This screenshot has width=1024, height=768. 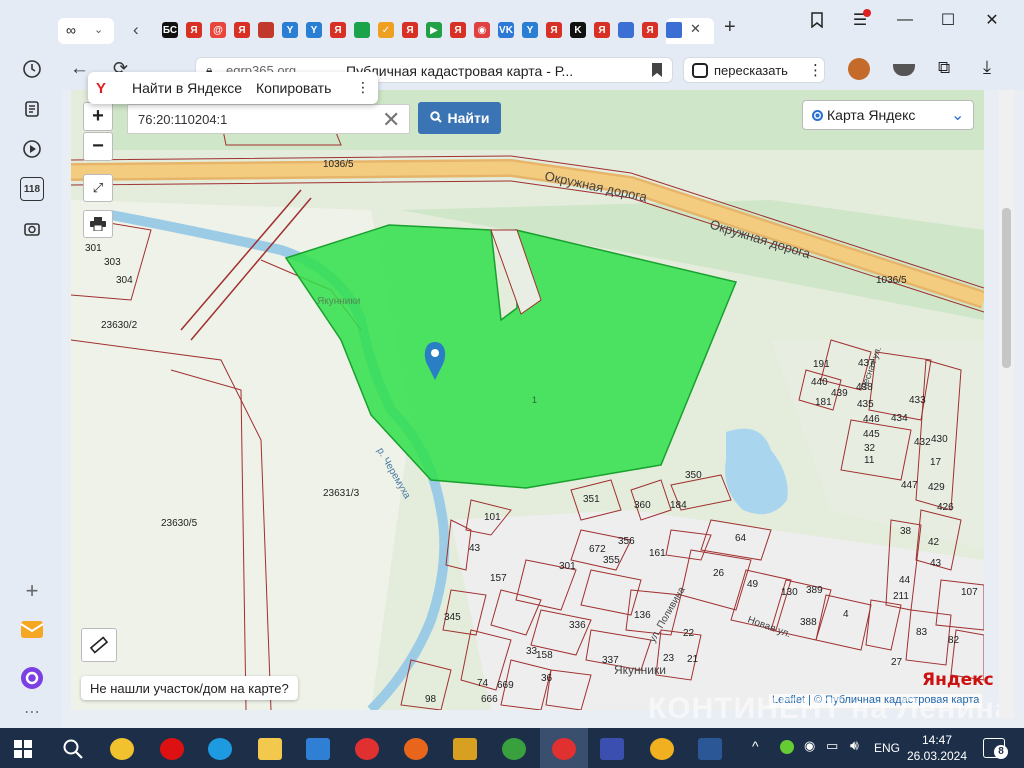 What do you see at coordinates (887, 748) in the screenshot?
I see `language-indicator: ENG` at bounding box center [887, 748].